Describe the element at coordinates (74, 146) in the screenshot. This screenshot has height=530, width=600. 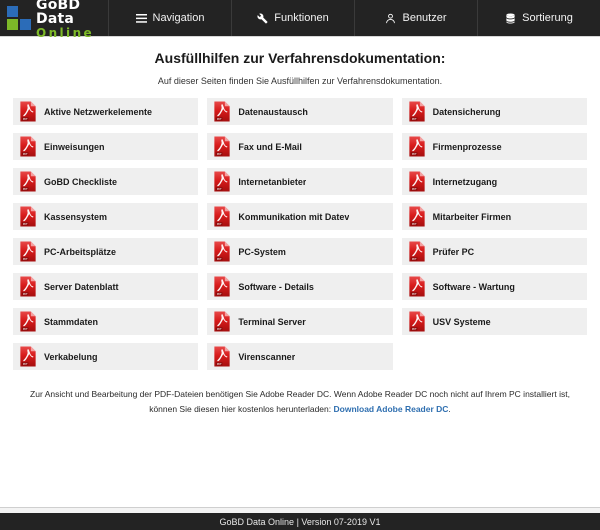
I see `document-card-label: Einweisungen` at that location.